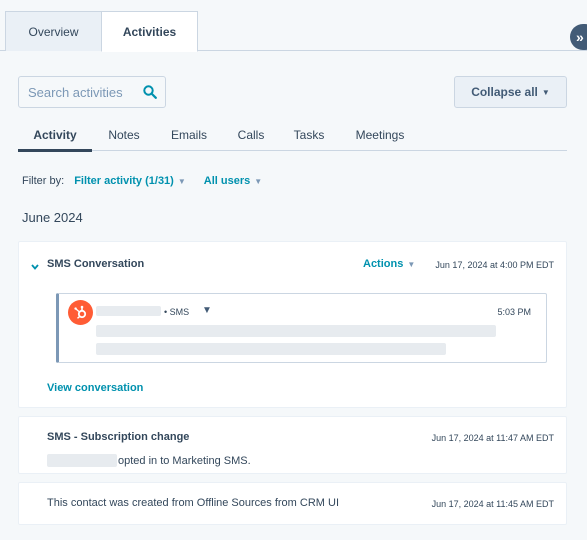  I want to click on collapse-all-label: Collapse all, so click(504, 92).